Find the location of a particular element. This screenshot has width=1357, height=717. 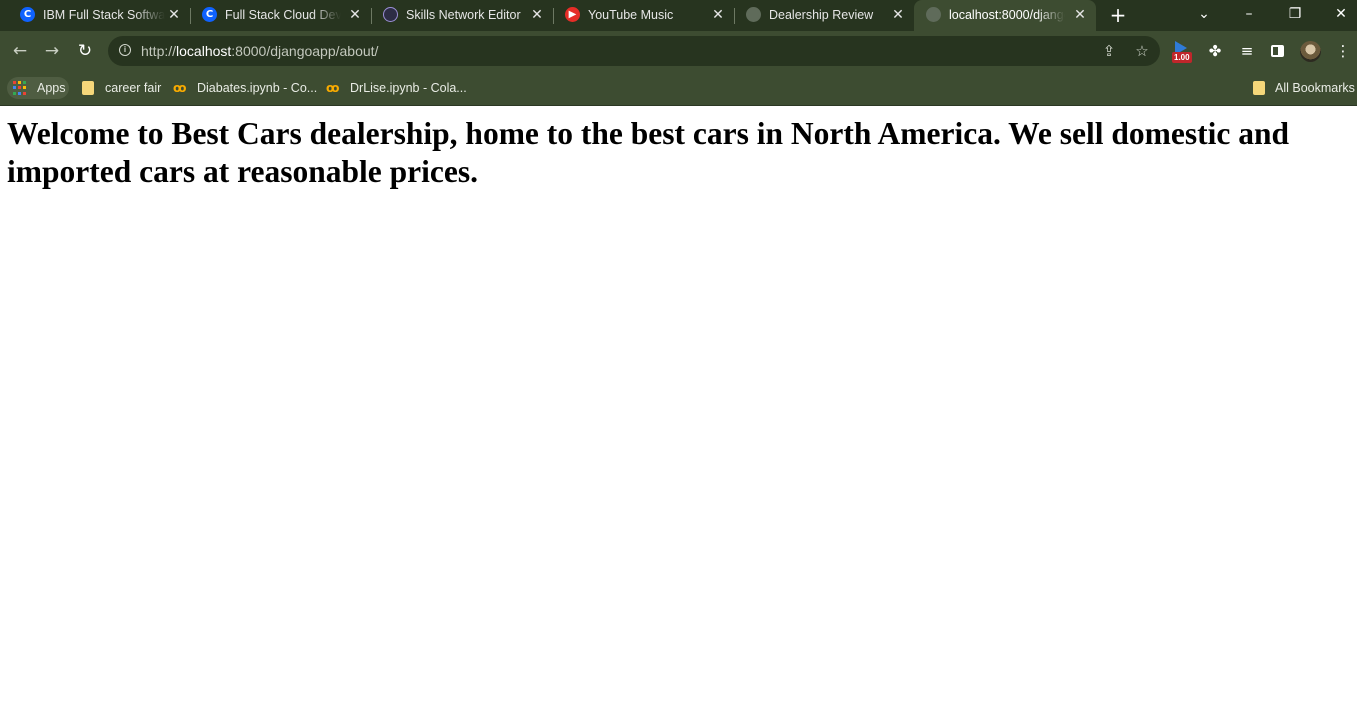

tab-full-stack-cloud: C Full Stack Cloud Developer ✕ is located at coordinates (281, 15).